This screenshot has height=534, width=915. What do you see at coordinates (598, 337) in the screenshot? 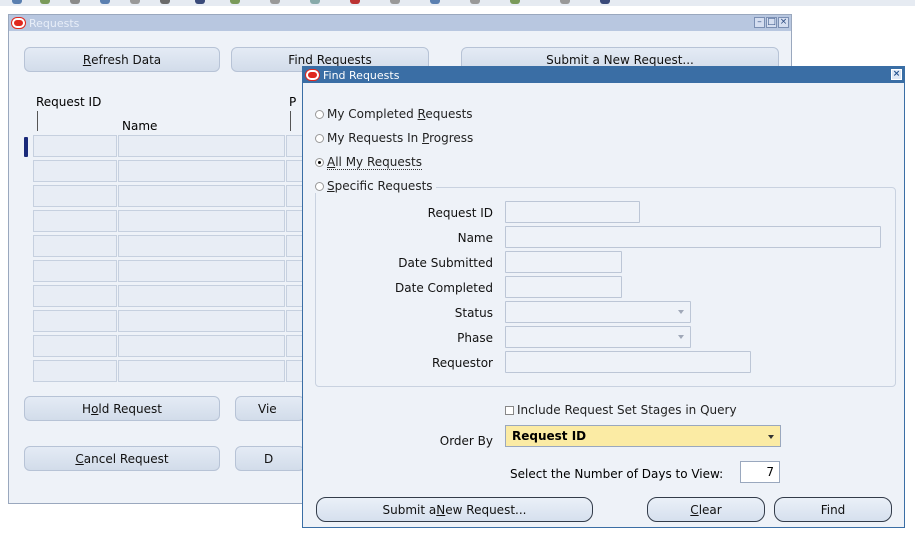
I see `phase-dropdown` at bounding box center [598, 337].